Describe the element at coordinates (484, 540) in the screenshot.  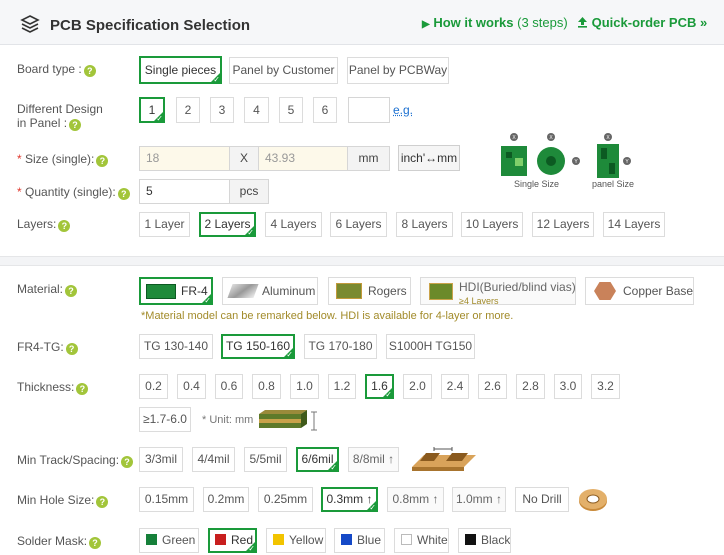
I see `mask-option-black: Black` at that location.